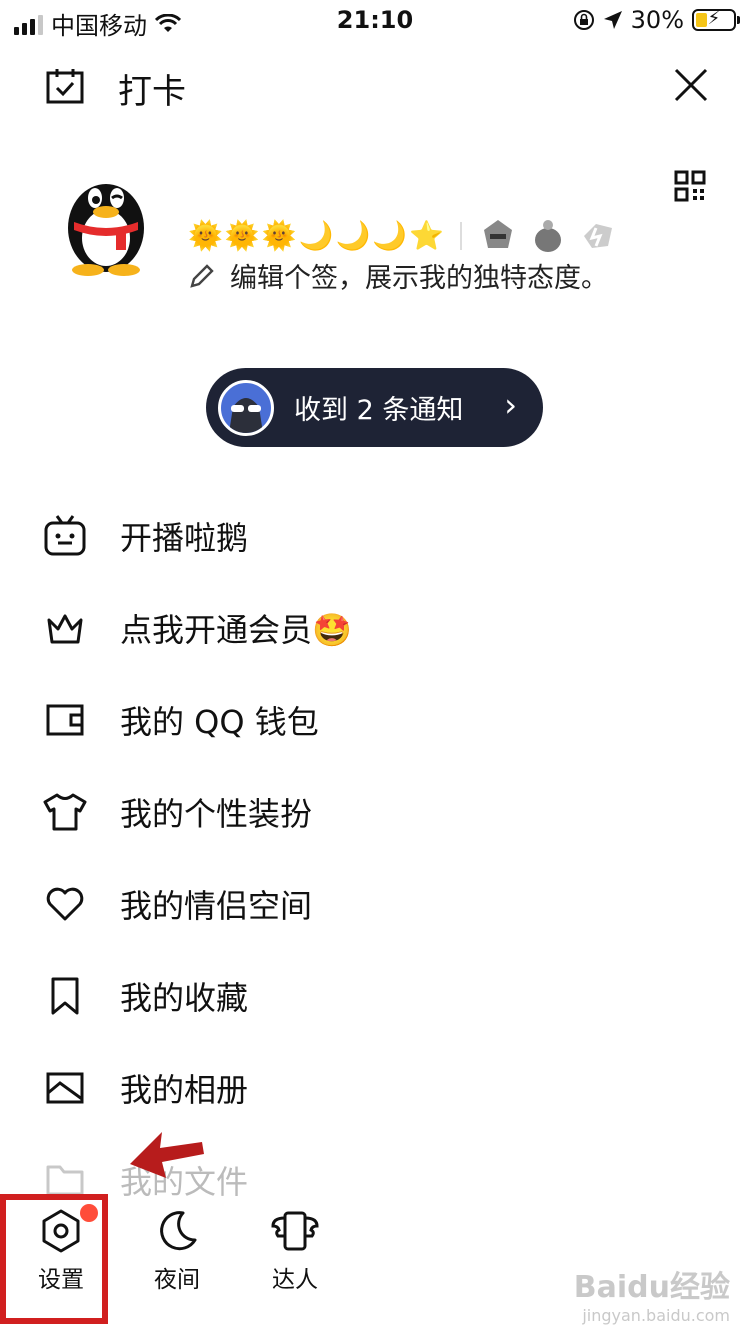 This screenshot has height=1334, width=750. Describe the element at coordinates (65, 628) in the screenshot. I see `crown-icon` at that location.